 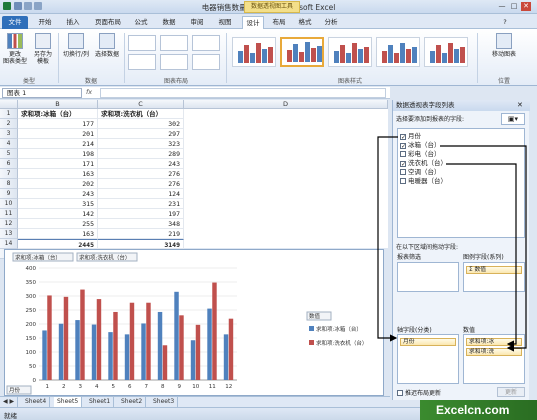 What do you see at coordinates (452, 244) in the screenshot?
I see `annotation-arrows` at bounding box center [452, 244].